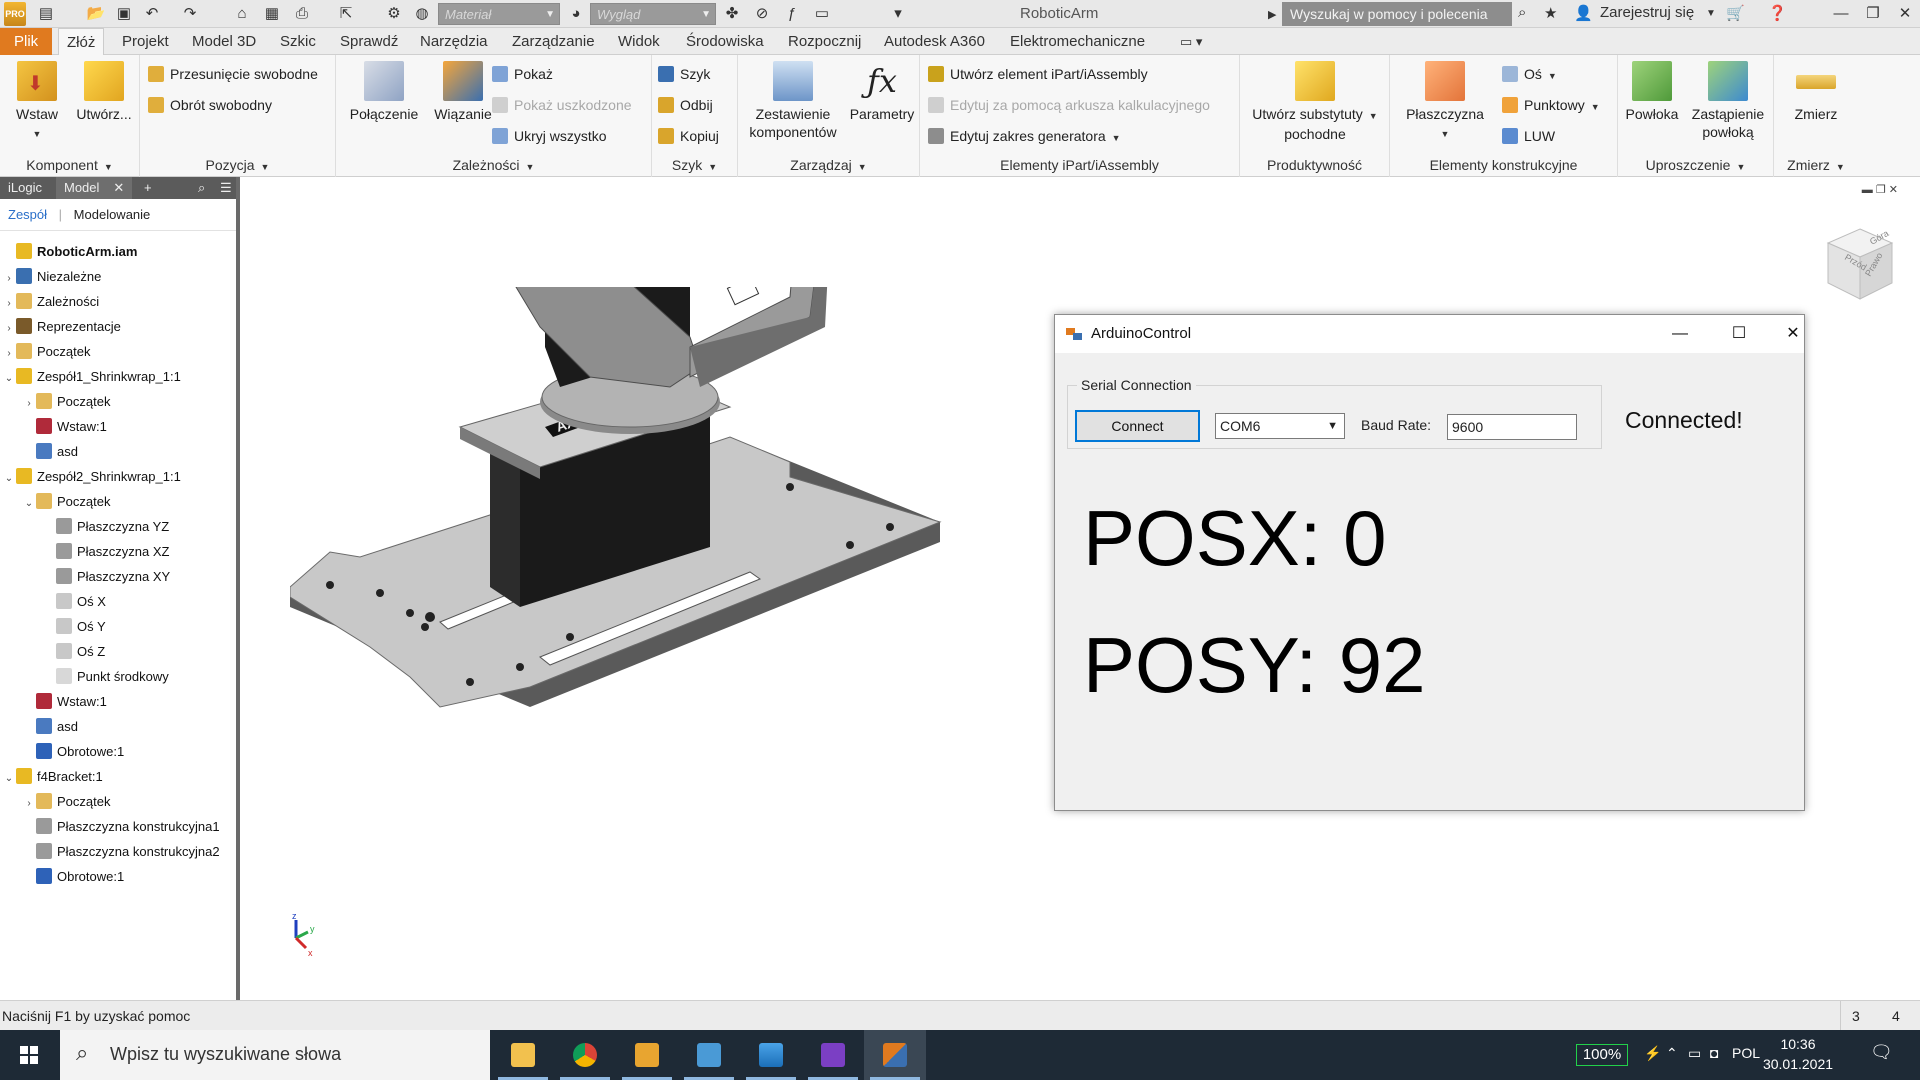 The height and width of the screenshot is (1083, 1920). What do you see at coordinates (562, 105) in the screenshot?
I see `pokaz-uszkodzone-button: Pokaż uszkodzone` at bounding box center [562, 105].